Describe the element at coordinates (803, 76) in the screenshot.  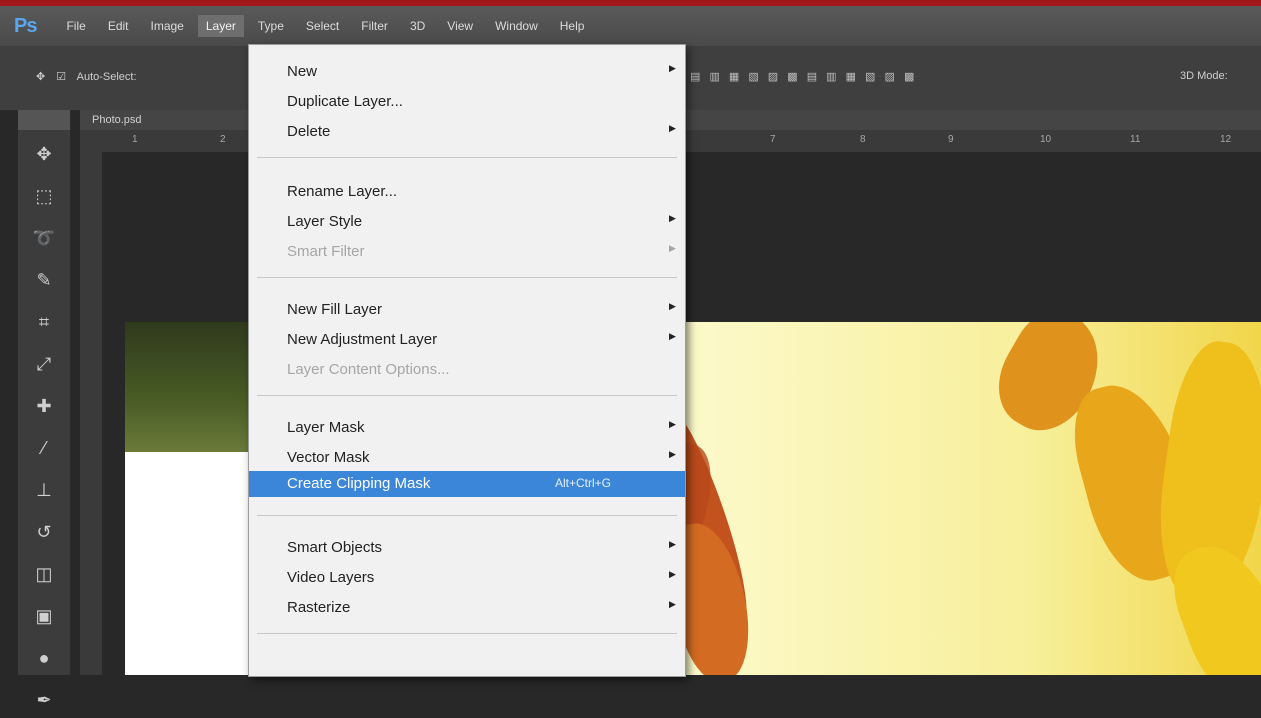
I see `align-buttons: ▤ ▥ ▦ ▧ ▨ ▩ ▤ ▥ ▦ ▧ ▨ ▩` at that location.